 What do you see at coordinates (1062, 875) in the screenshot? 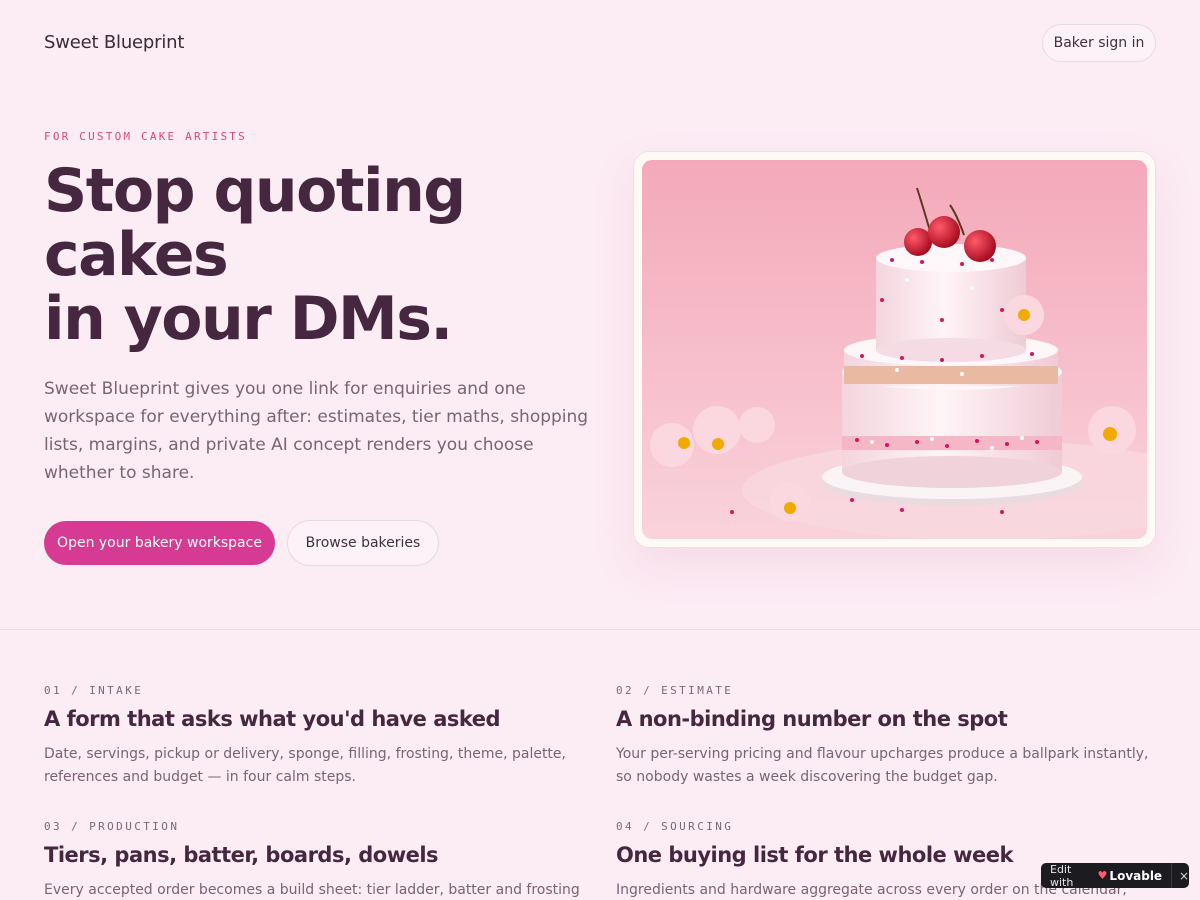
I see `edit-with-label: Edit with` at bounding box center [1062, 875].